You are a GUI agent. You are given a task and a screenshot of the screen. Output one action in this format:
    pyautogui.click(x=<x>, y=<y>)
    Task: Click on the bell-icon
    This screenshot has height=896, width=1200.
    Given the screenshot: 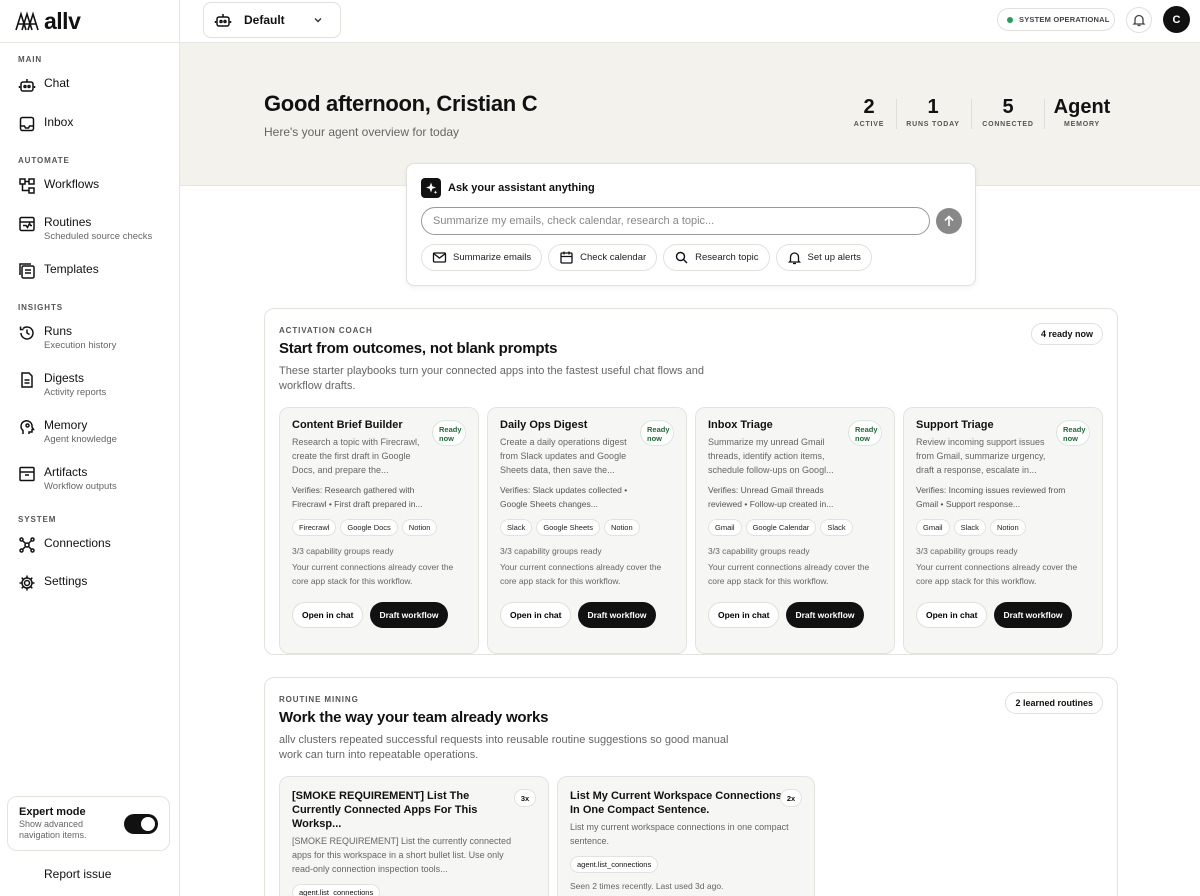 What is the action you would take?
    pyautogui.click(x=794, y=258)
    